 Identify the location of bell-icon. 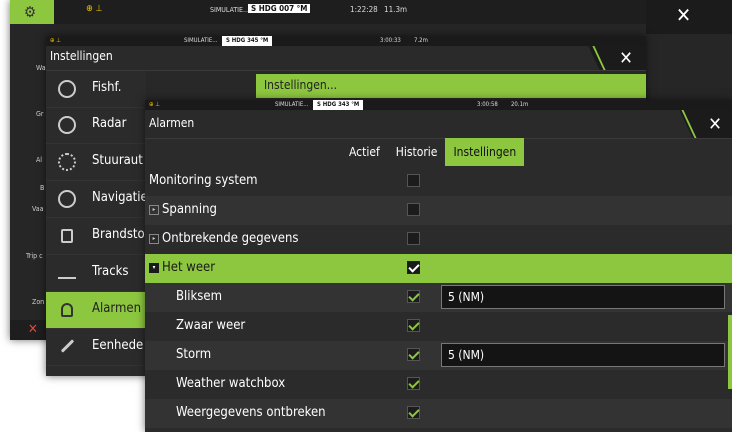
(67, 310).